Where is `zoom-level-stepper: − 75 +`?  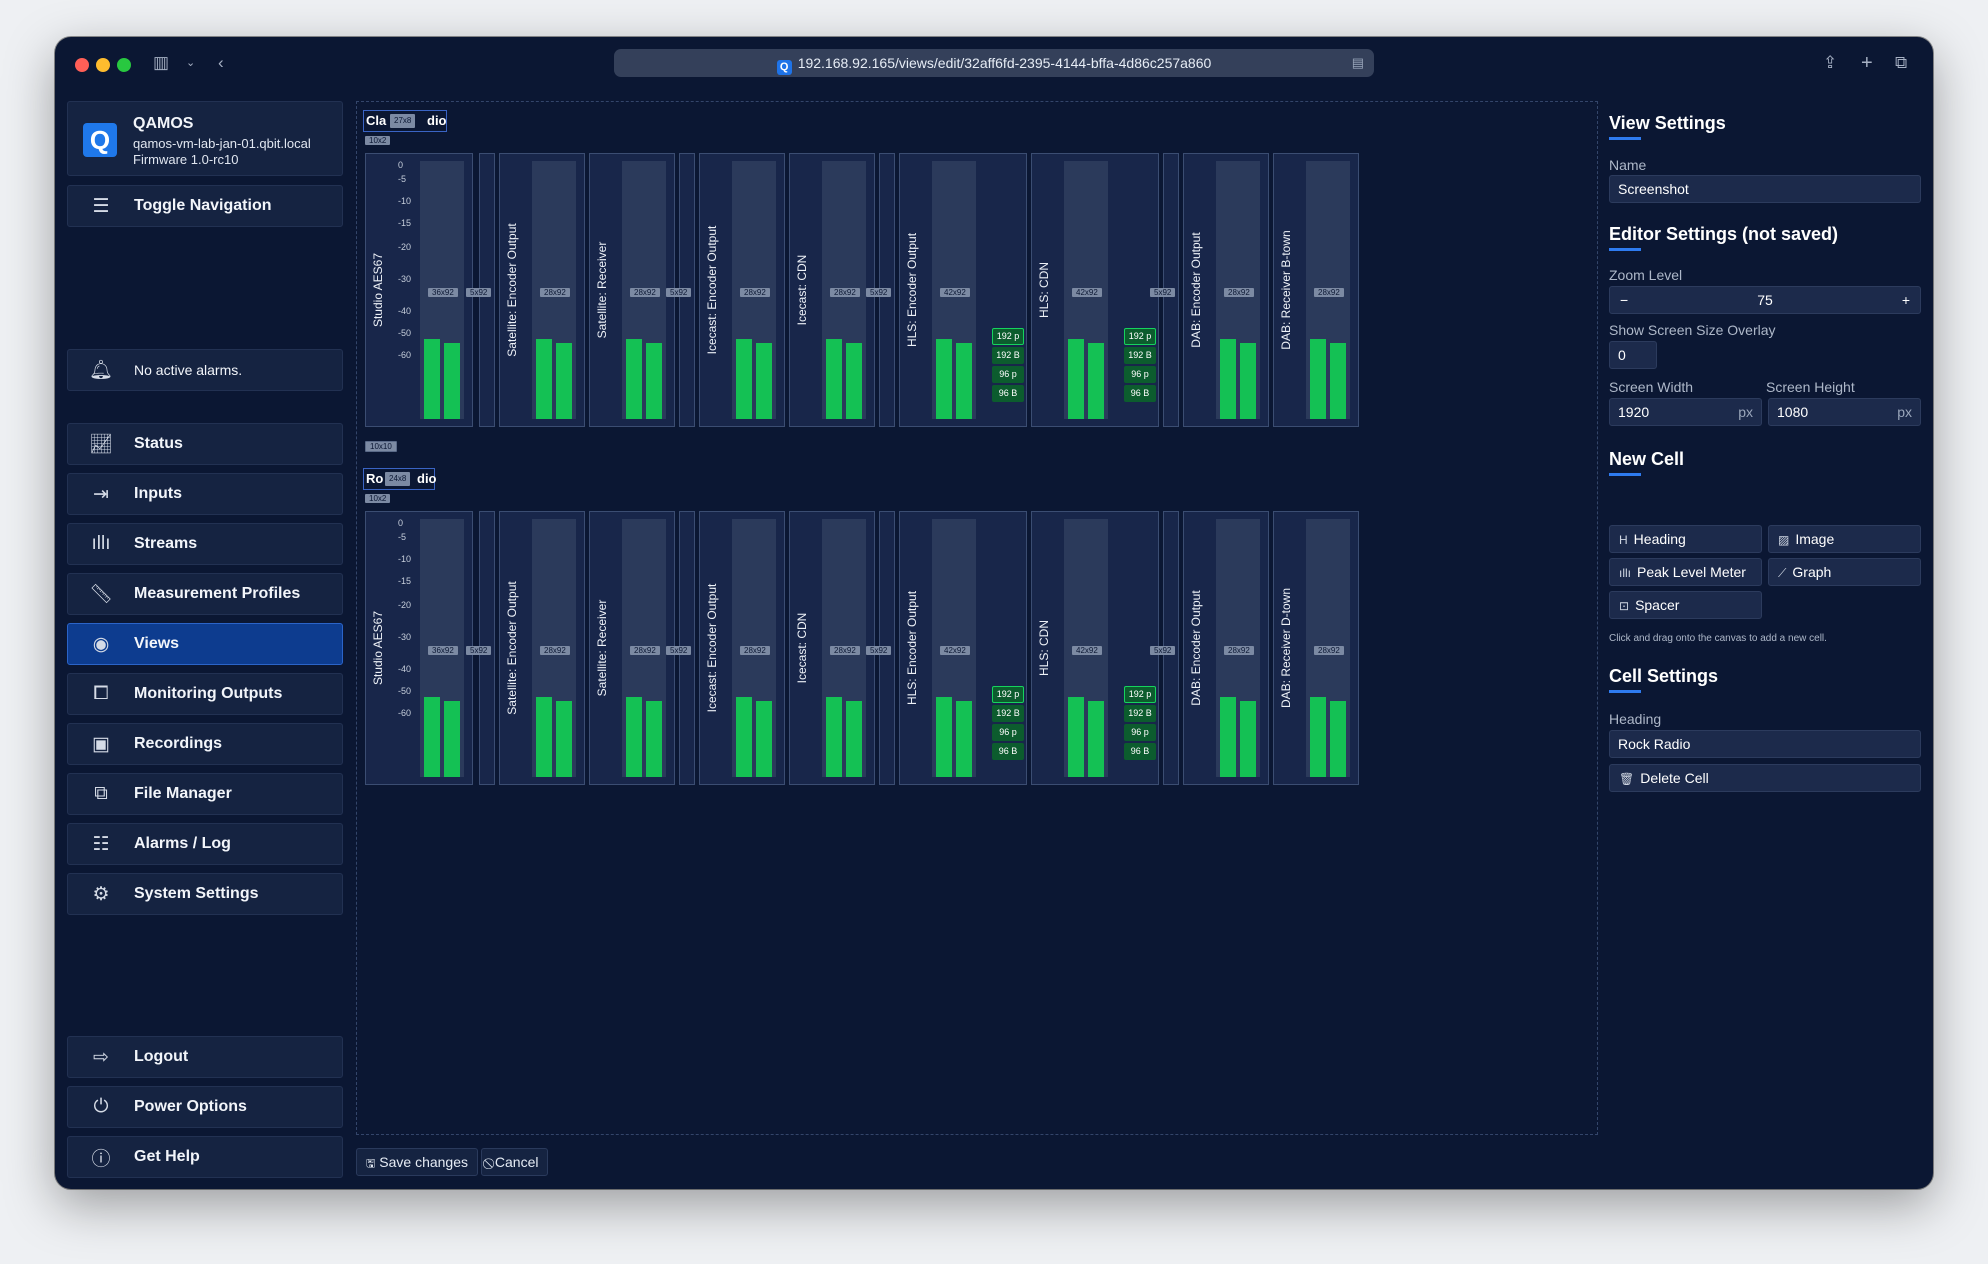 zoom-level-stepper: − 75 + is located at coordinates (1765, 300).